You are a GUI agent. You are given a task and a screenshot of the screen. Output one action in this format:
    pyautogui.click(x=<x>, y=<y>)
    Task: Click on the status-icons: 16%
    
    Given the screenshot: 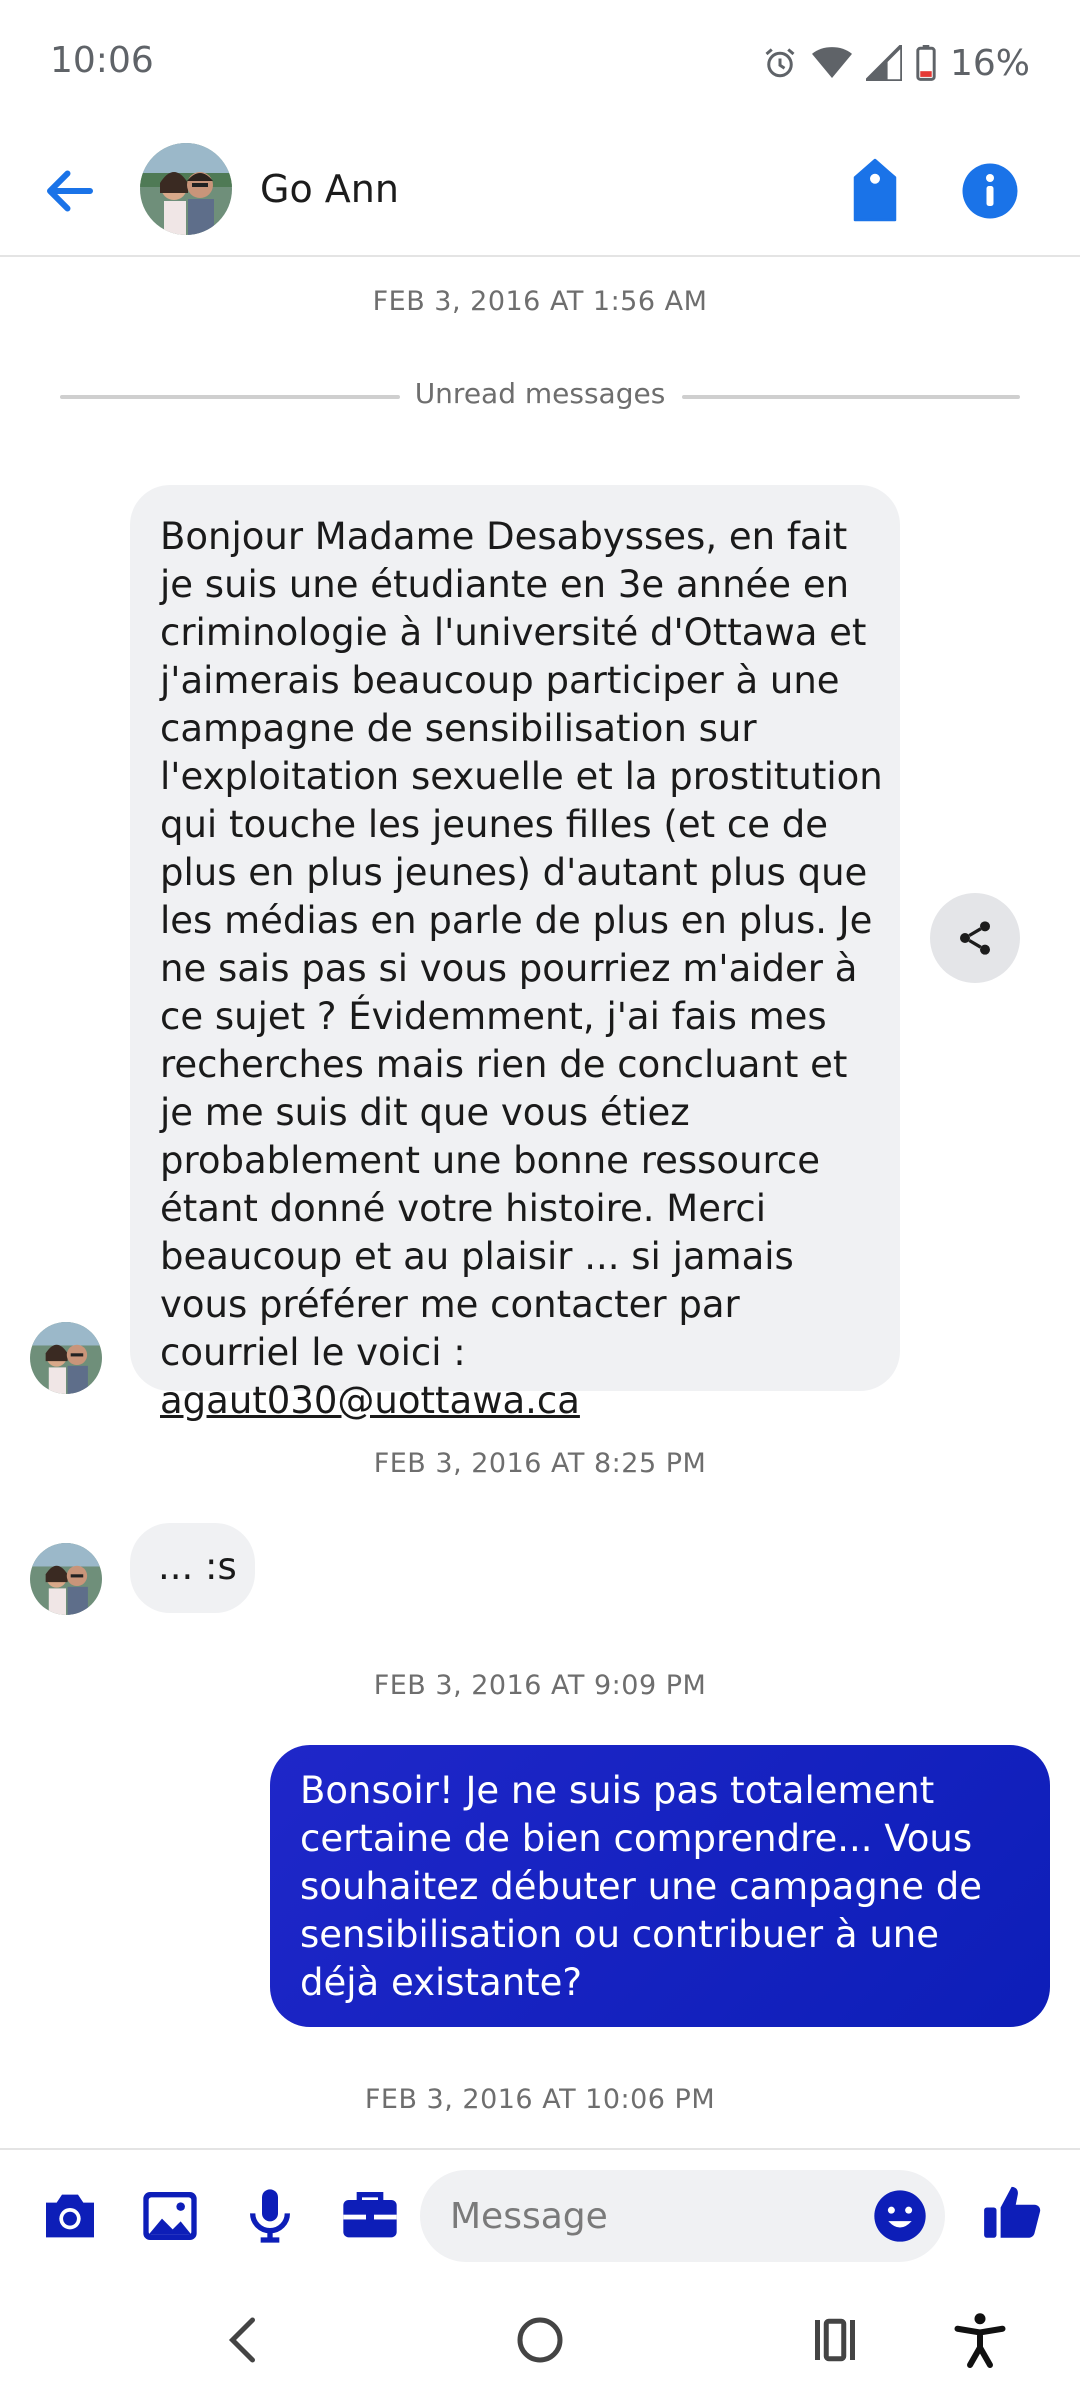 What is the action you would take?
    pyautogui.click(x=896, y=63)
    